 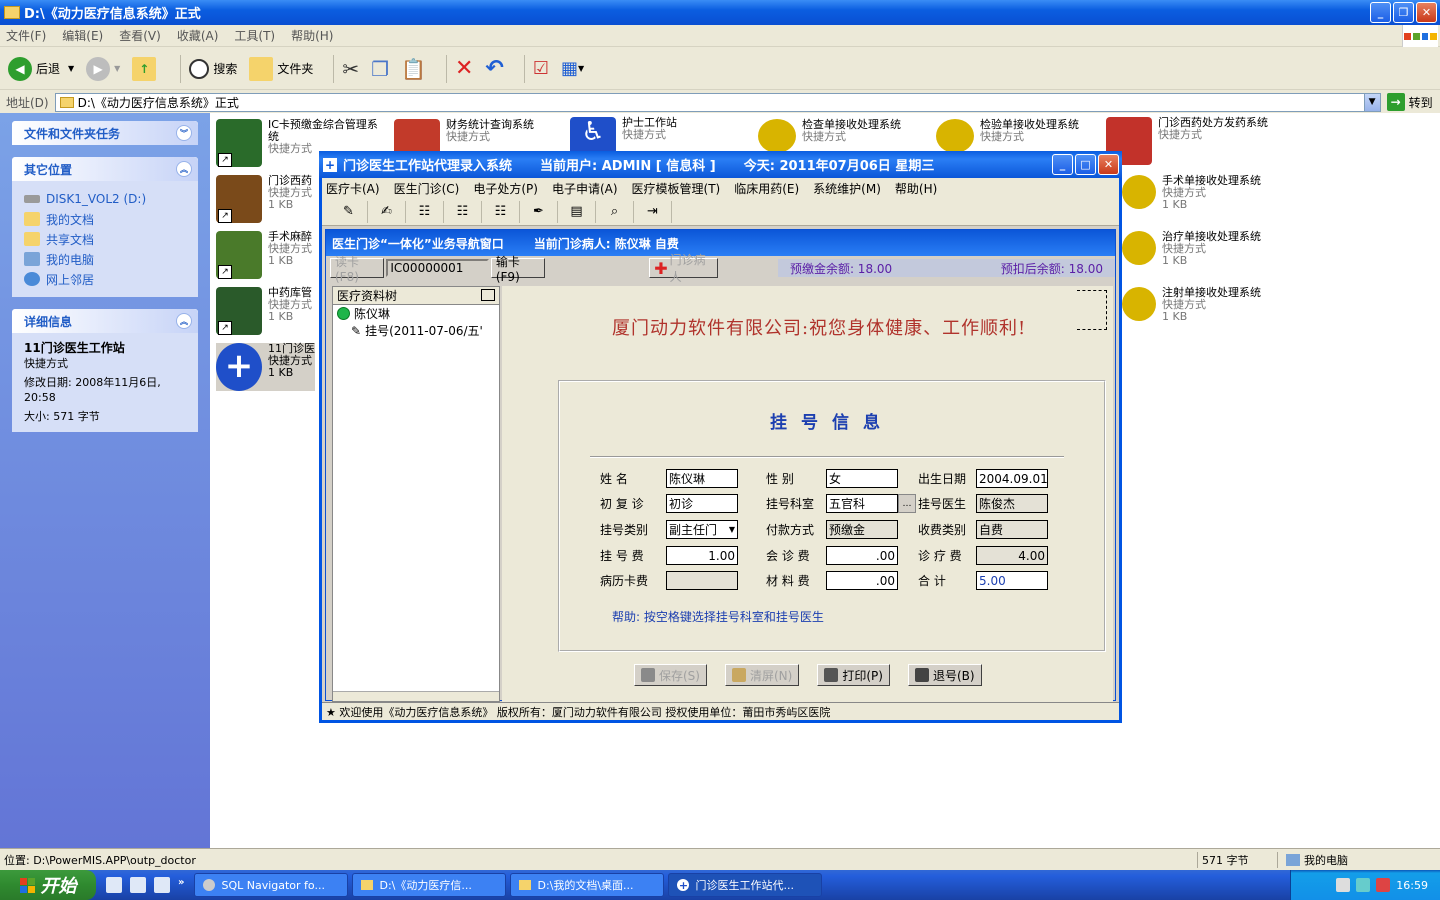 I want to click on file-item: 检查单接收处理系统 快捷方式, so click(x=829, y=136).